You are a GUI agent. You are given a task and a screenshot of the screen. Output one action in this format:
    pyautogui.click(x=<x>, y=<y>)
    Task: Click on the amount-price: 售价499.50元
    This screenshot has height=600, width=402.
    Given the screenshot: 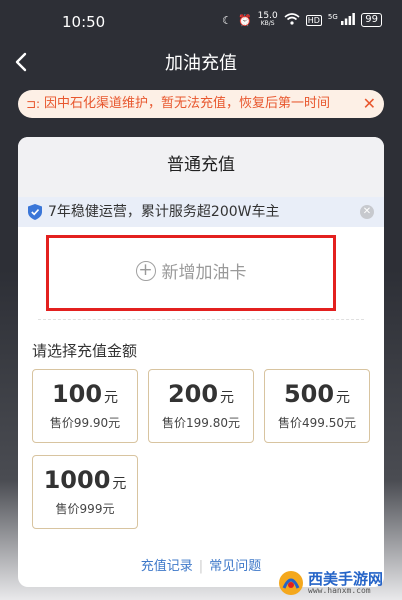 What is the action you would take?
    pyautogui.click(x=317, y=423)
    